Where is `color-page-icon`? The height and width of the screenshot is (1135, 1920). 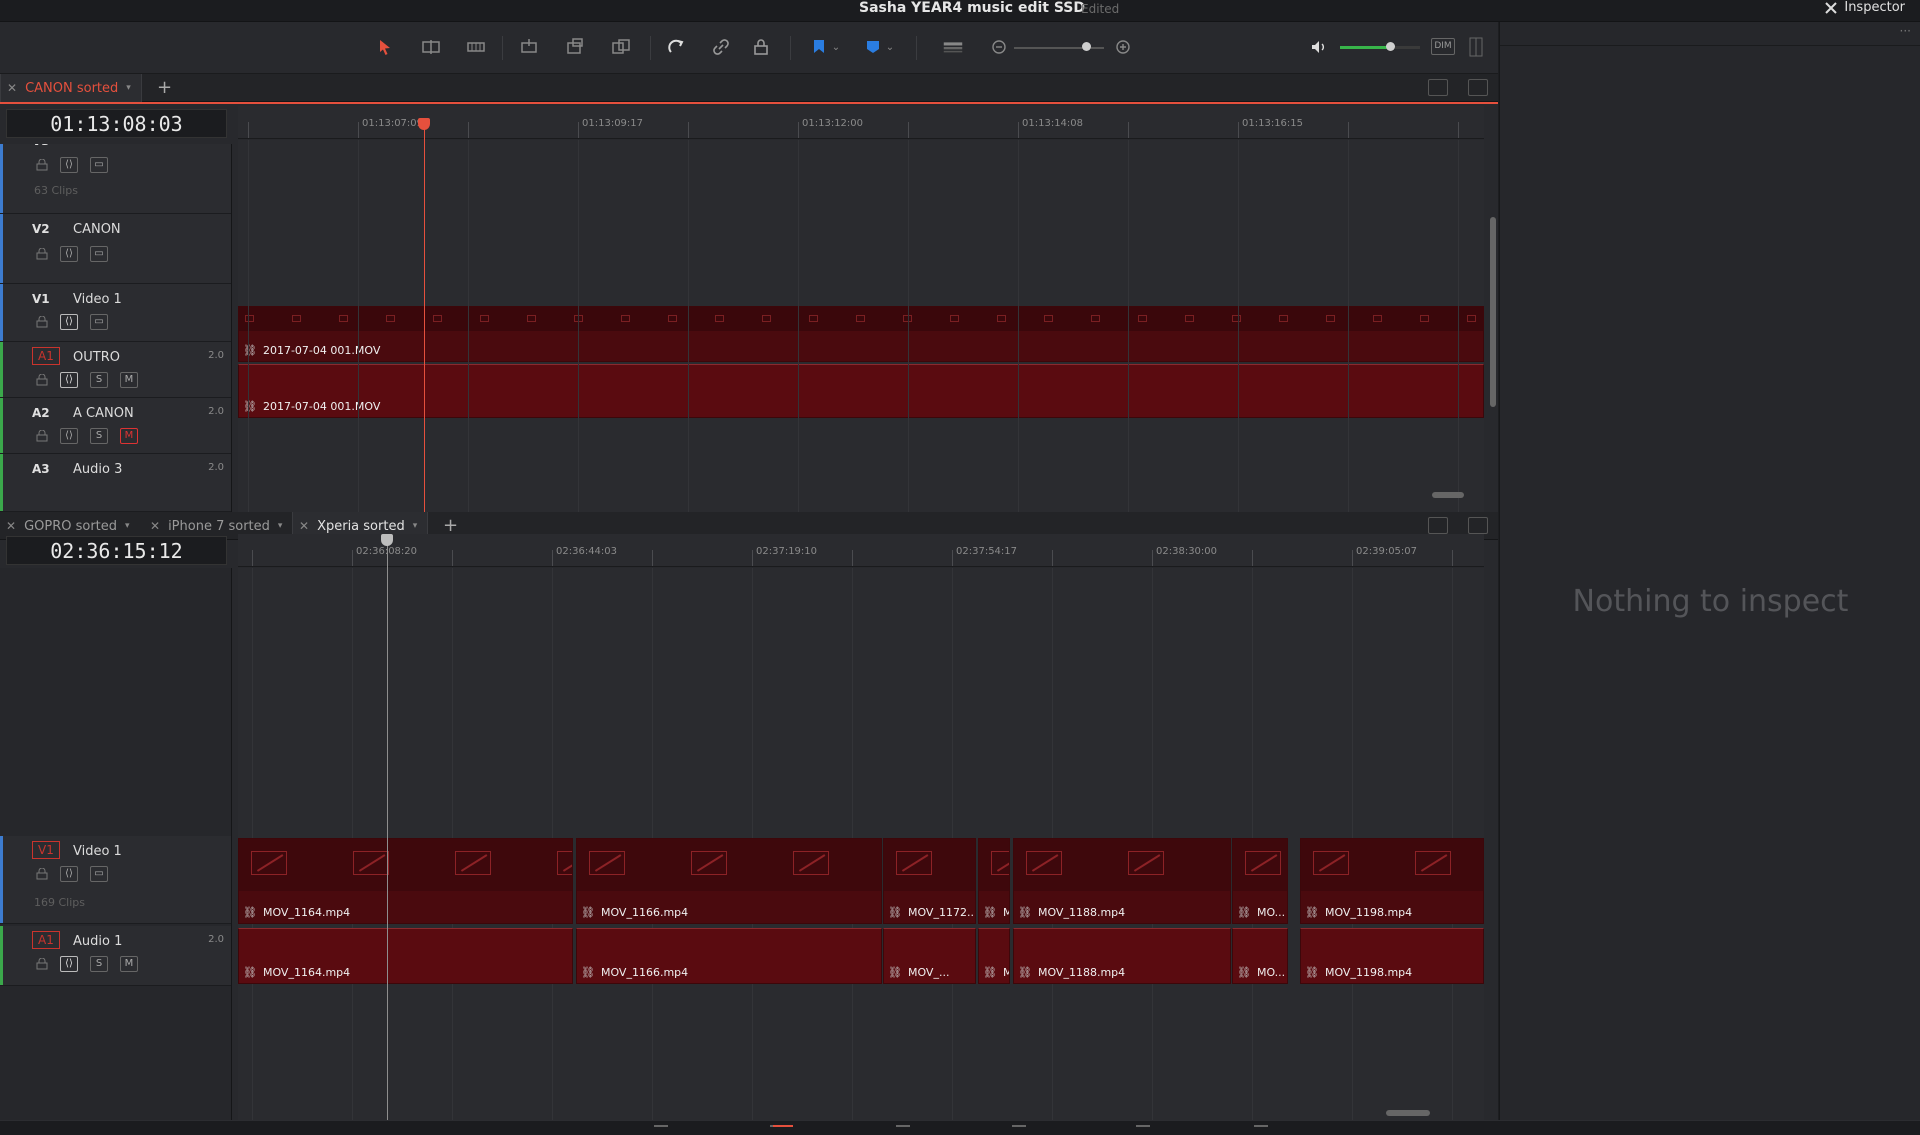
color-page-icon is located at coordinates (1019, 1129).